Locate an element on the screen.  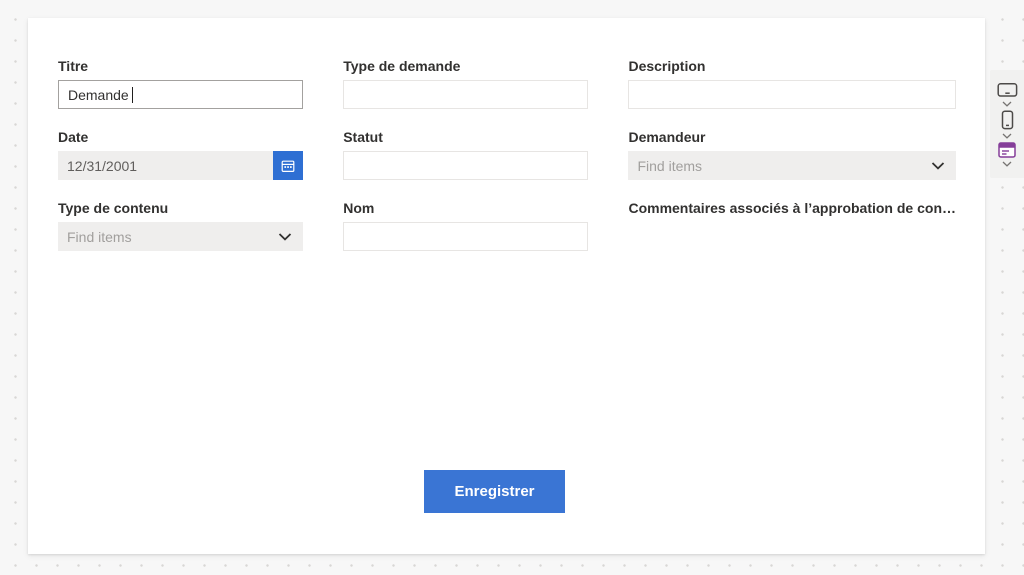
field-label-date: Date is located at coordinates (73, 137).